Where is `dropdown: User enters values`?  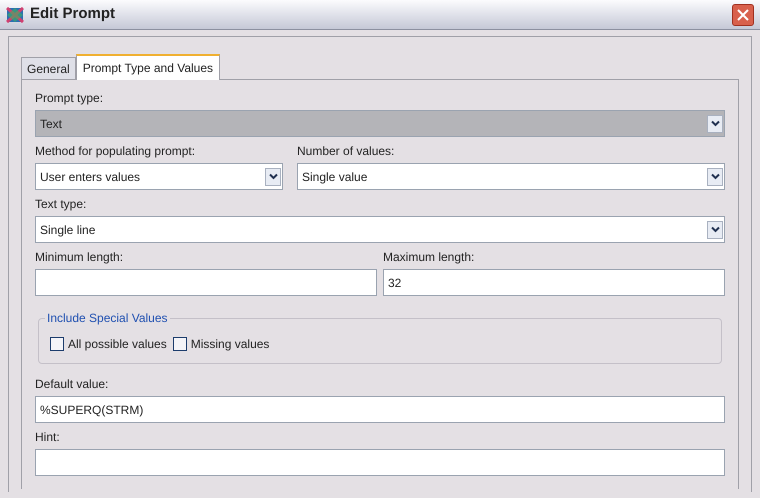
dropdown: User enters values is located at coordinates (159, 176).